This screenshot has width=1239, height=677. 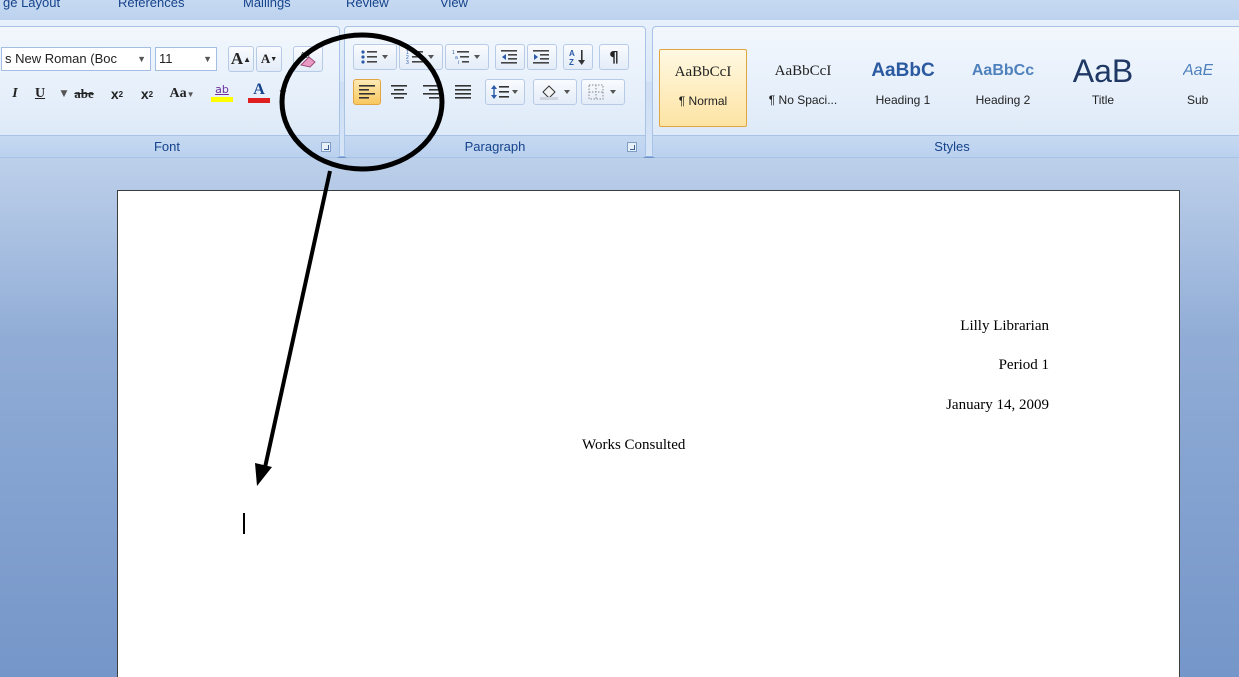 I want to click on subscript-button: x2, so click(x=117, y=94).